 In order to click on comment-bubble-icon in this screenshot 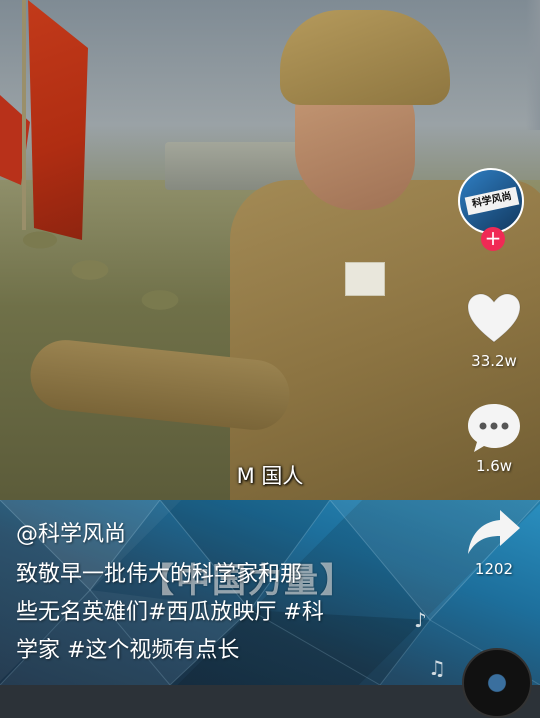, I will do `click(494, 428)`.